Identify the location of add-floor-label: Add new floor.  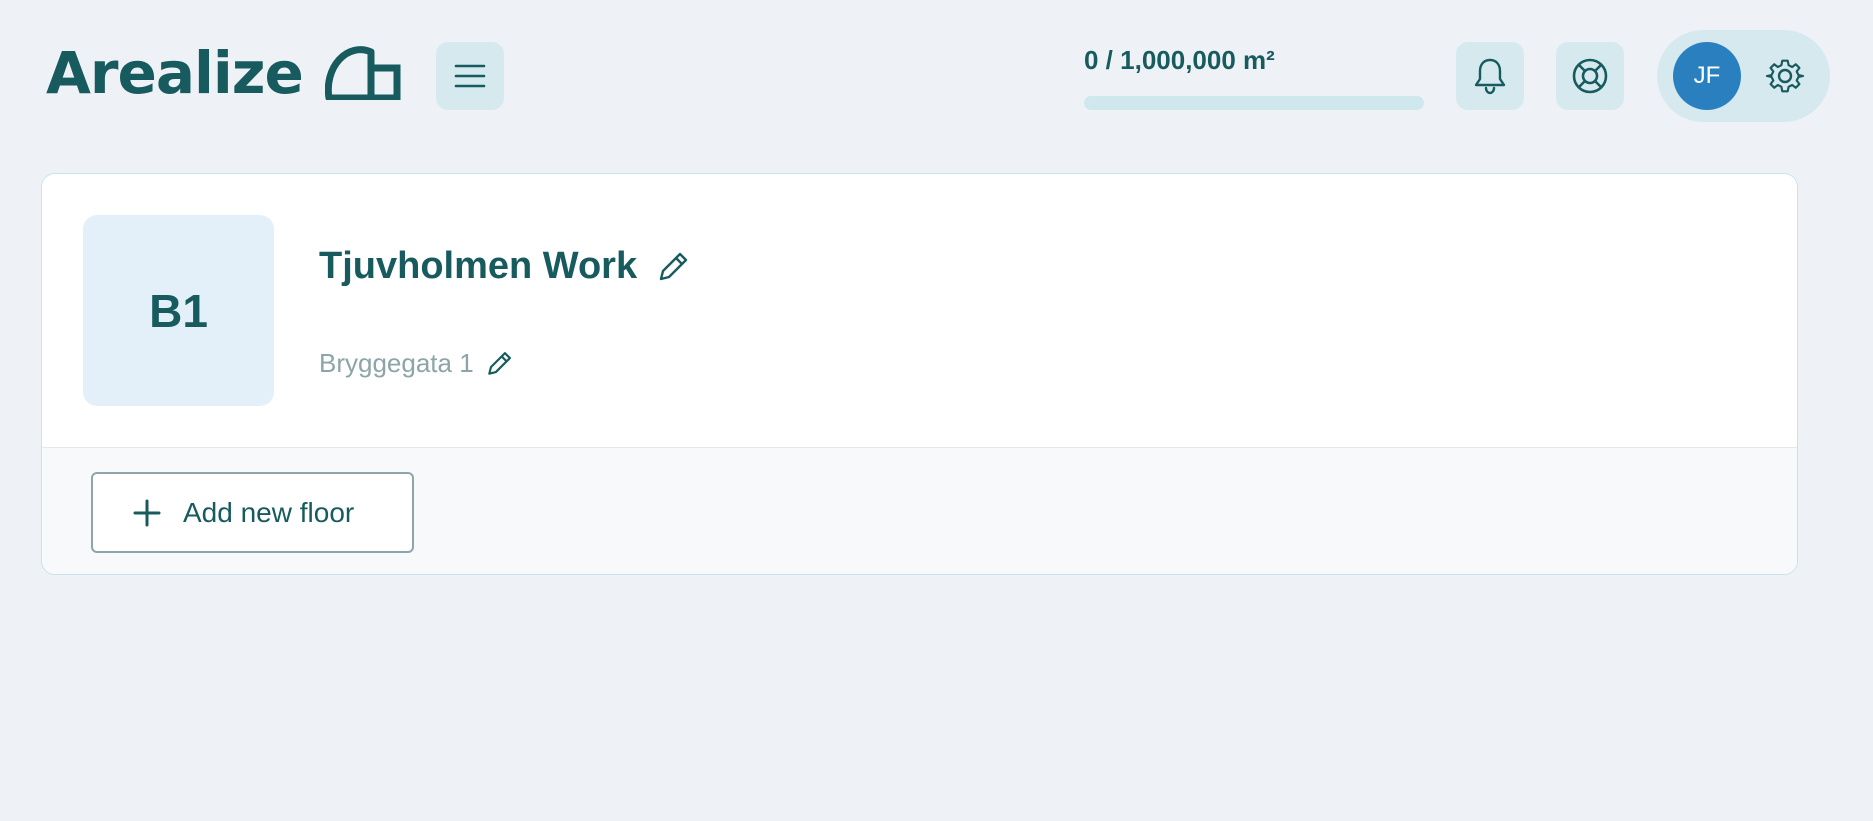
(269, 512).